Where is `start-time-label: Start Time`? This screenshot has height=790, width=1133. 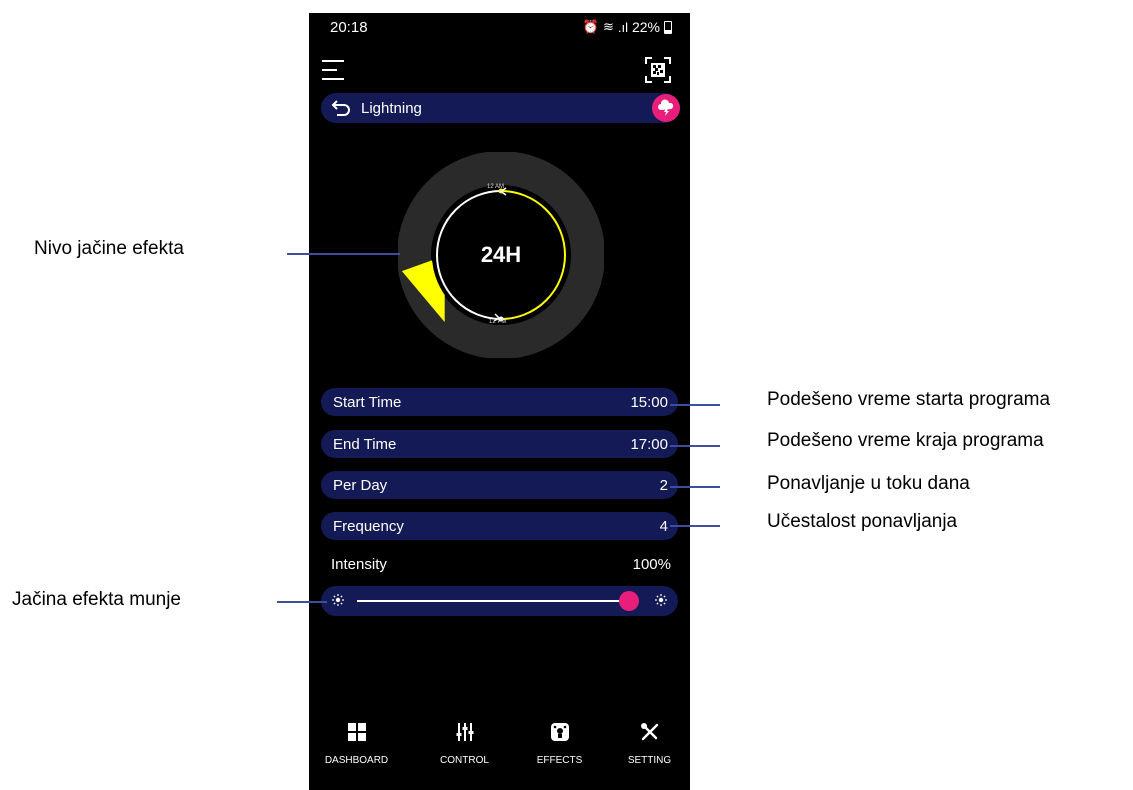
start-time-label: Start Time is located at coordinates (367, 402).